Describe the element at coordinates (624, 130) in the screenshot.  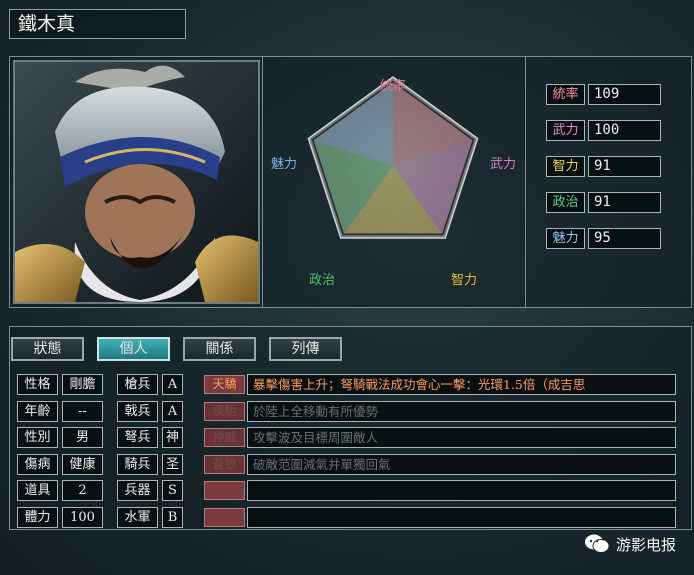
I see `stat-value: 100` at that location.